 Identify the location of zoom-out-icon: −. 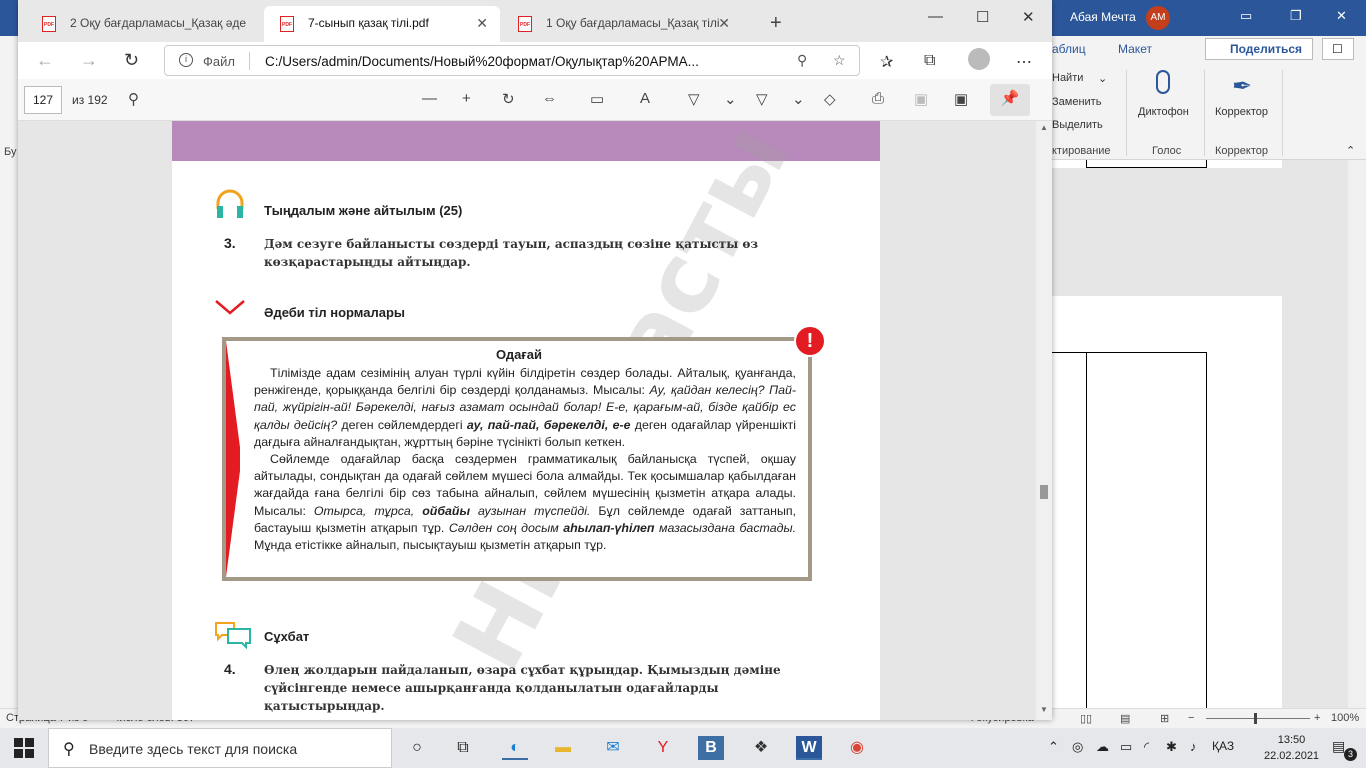
(1191, 718).